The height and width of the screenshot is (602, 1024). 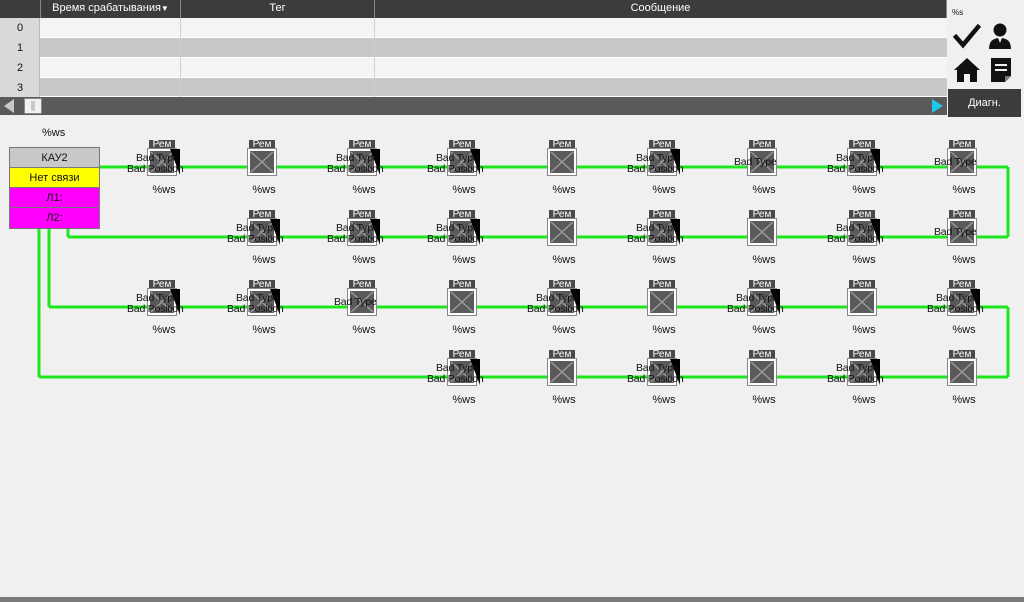 What do you see at coordinates (512, 599) in the screenshot?
I see `bottom-bar` at bounding box center [512, 599].